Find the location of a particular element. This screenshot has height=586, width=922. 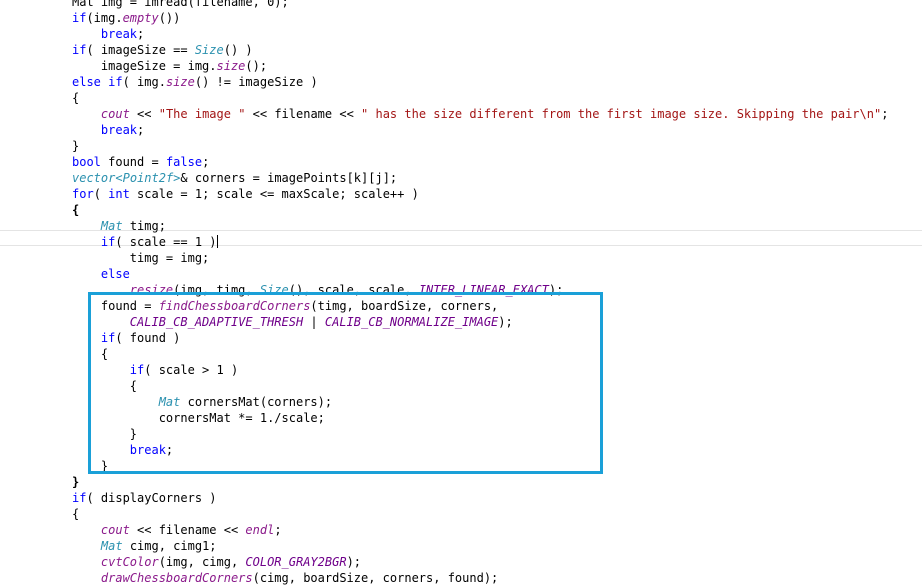

code-token: ); is located at coordinates (354, 562).